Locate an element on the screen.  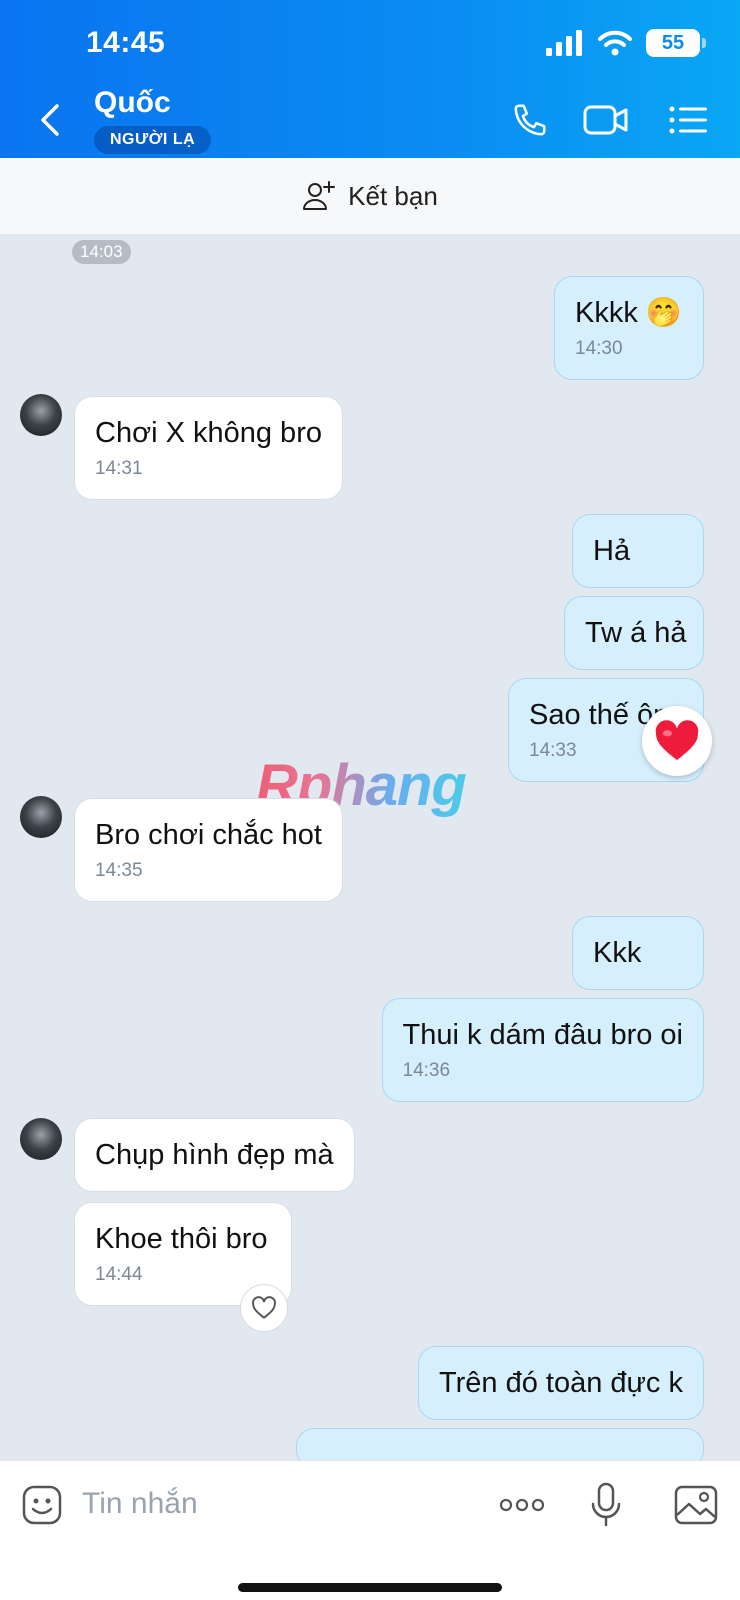
phone-icon is located at coordinates (530, 120).